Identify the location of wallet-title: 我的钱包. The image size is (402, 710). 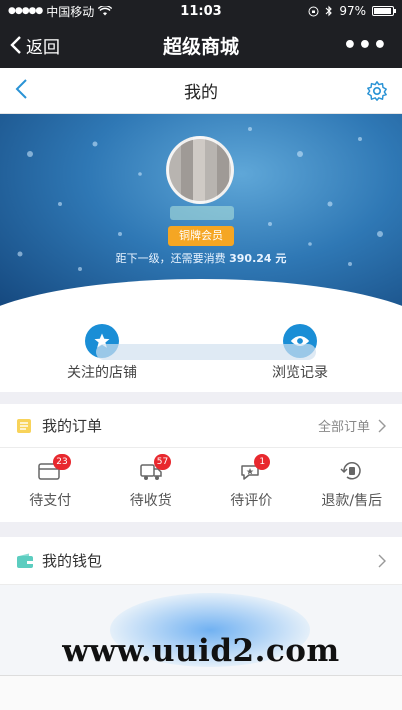
(72, 561).